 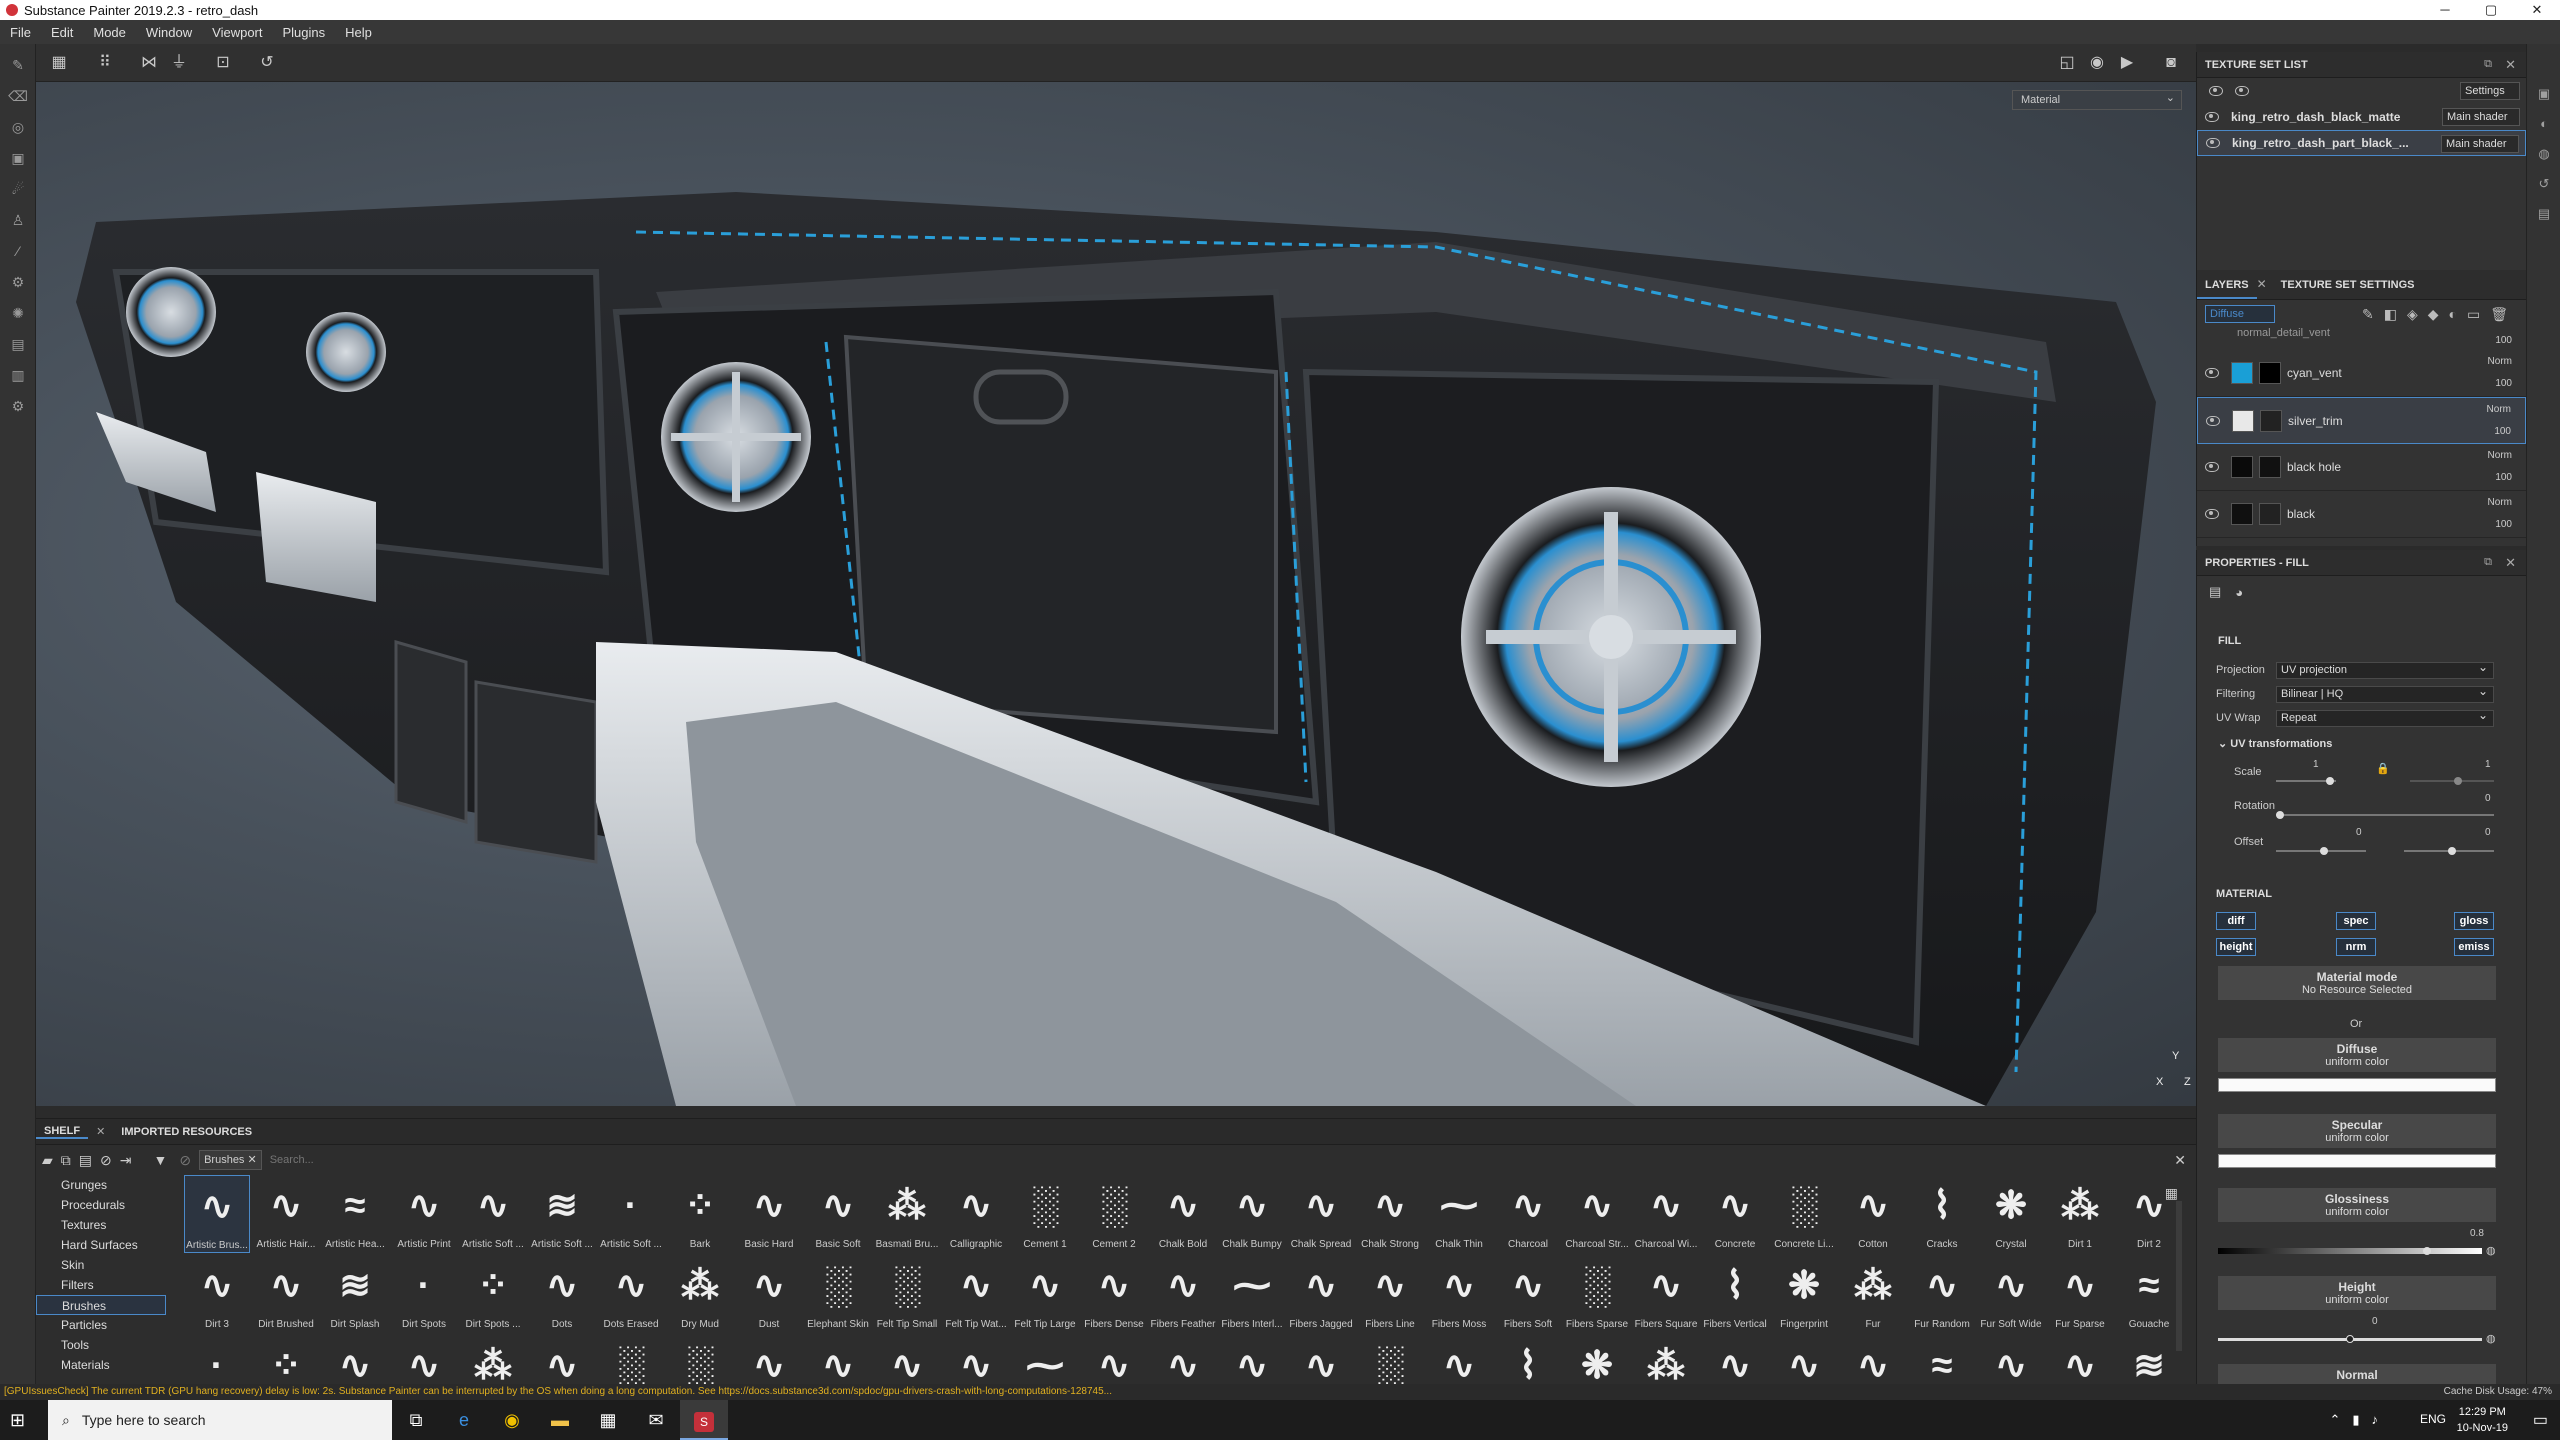 What do you see at coordinates (130, 1160) in the screenshot?
I see `import-icon: ⇥` at bounding box center [130, 1160].